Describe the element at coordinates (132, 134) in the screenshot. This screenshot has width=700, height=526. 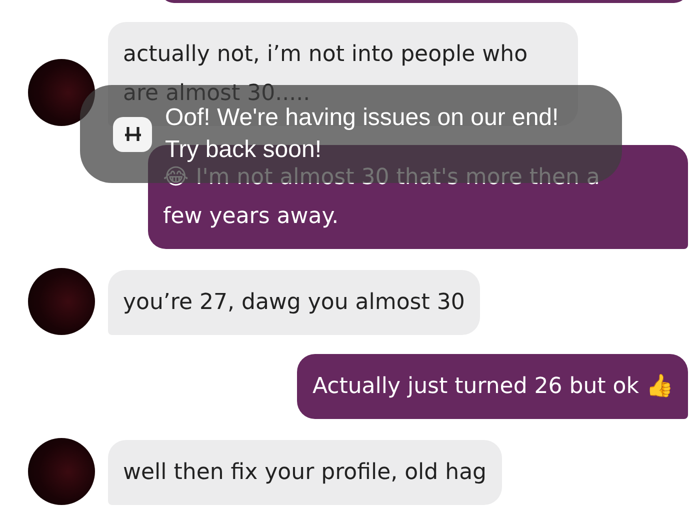
I see `app-logo-icon` at that location.